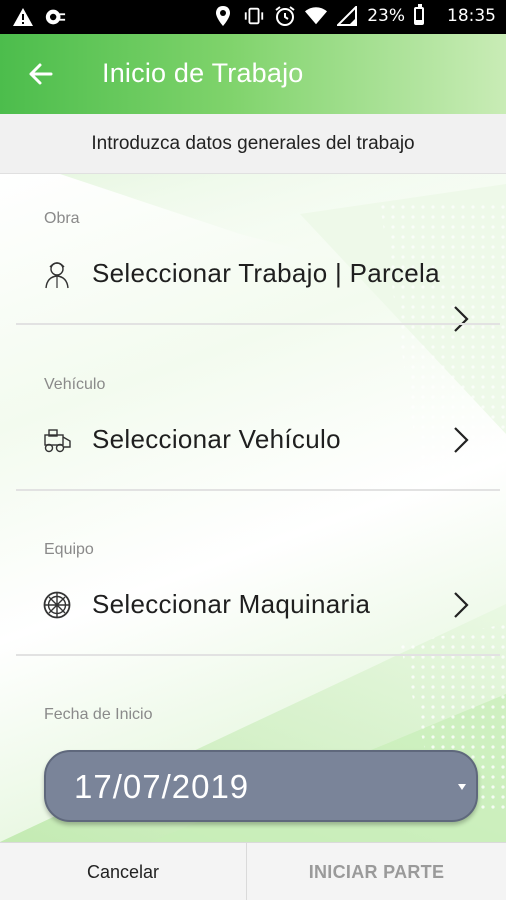  Describe the element at coordinates (62, 218) in the screenshot. I see `obra-label: Obra` at that location.